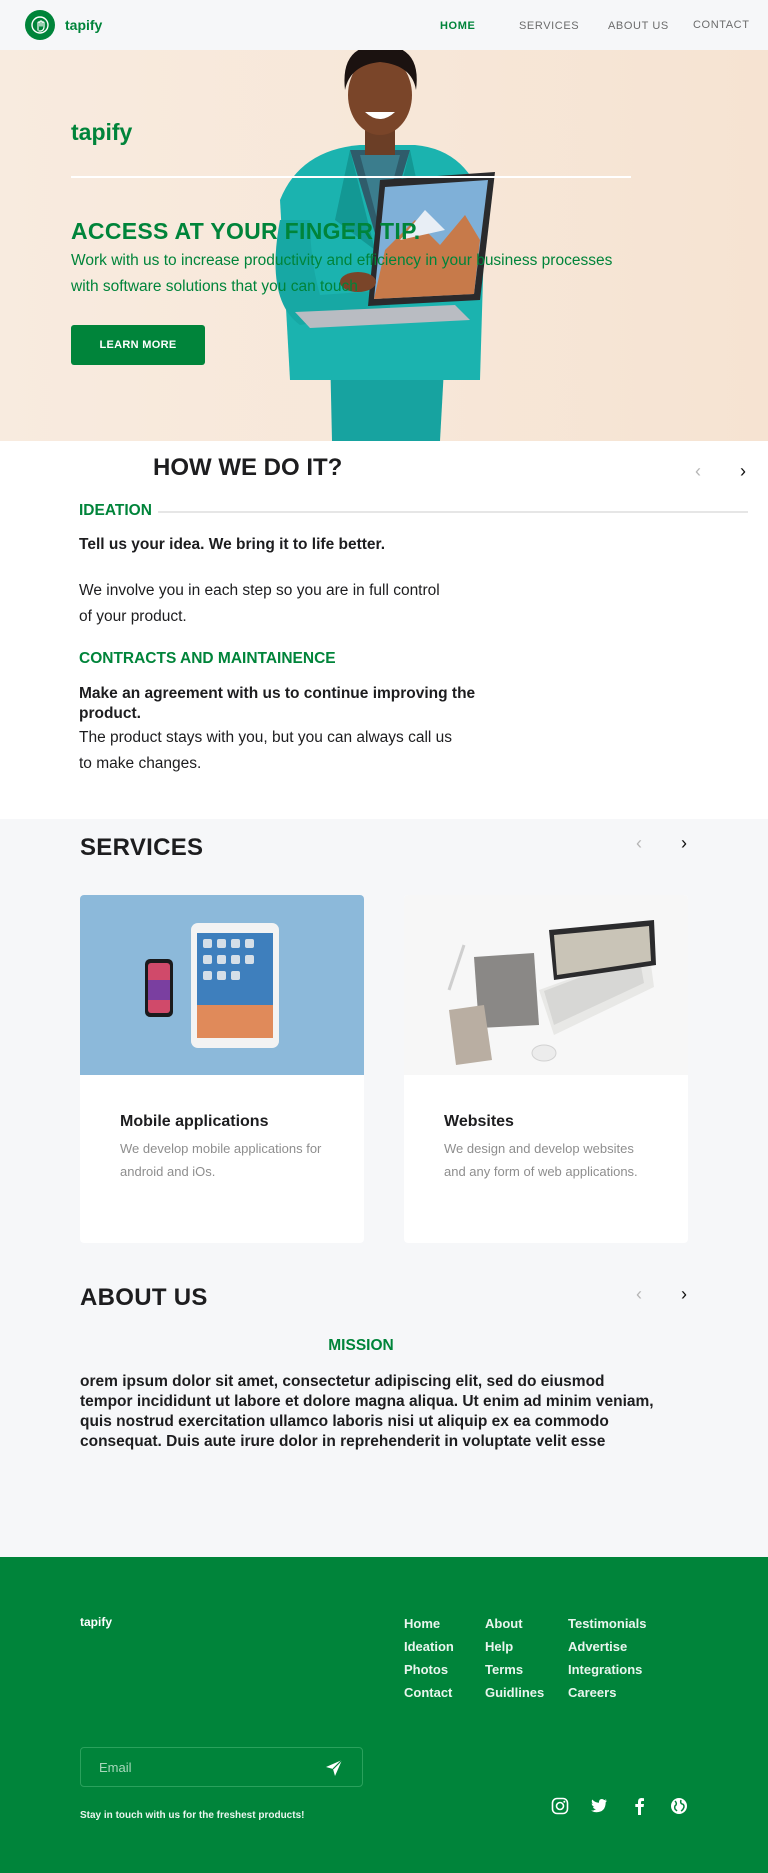 The width and height of the screenshot is (768, 1873). Describe the element at coordinates (453, 512) in the screenshot. I see `section-divider` at that location.